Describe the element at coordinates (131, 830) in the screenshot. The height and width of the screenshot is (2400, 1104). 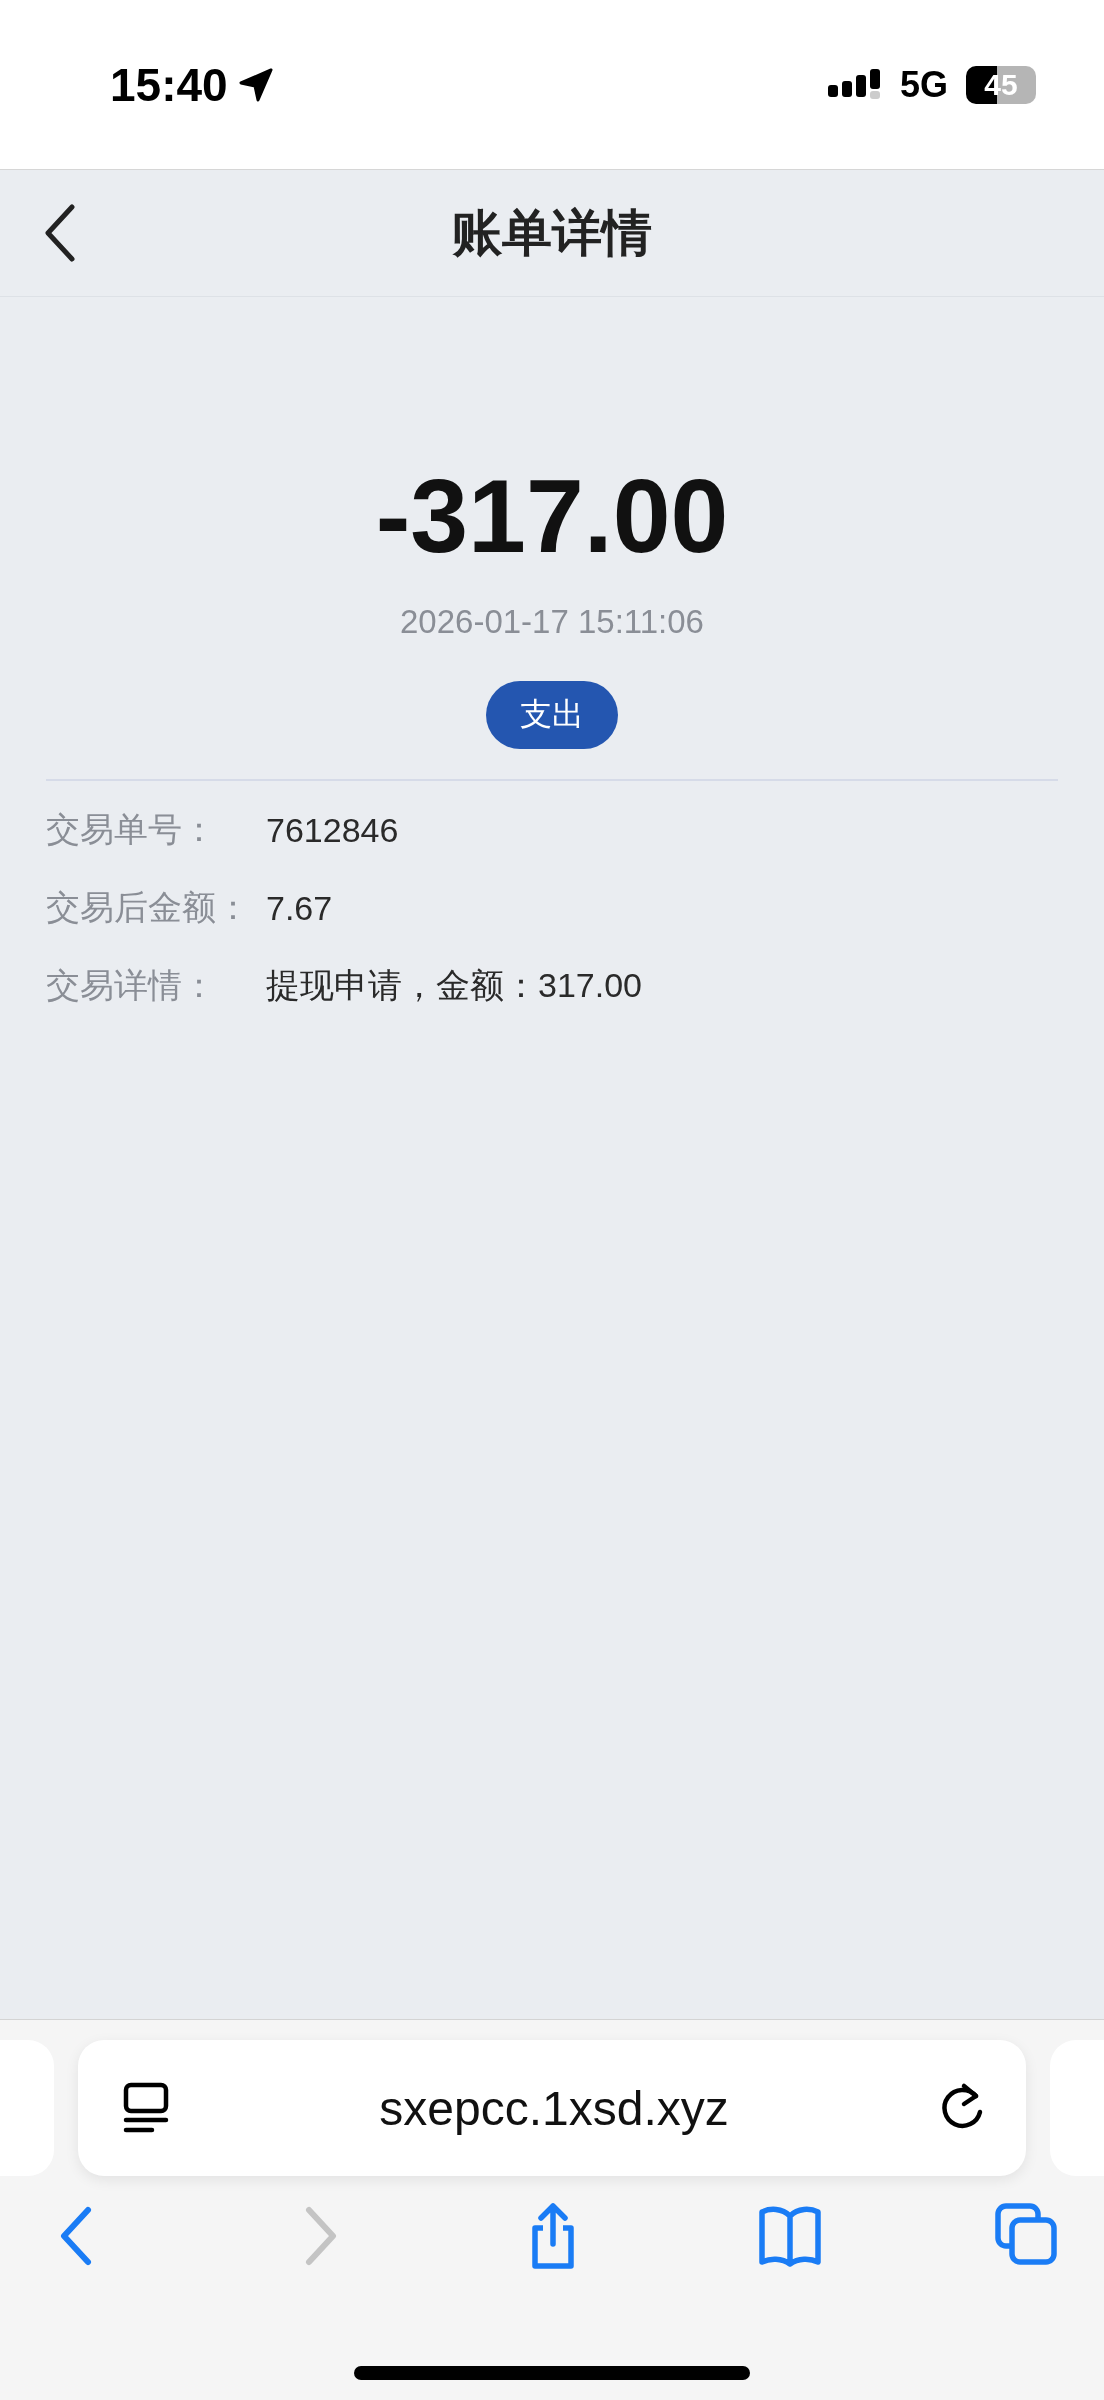
I see `detail-label: 交易单号：` at that location.